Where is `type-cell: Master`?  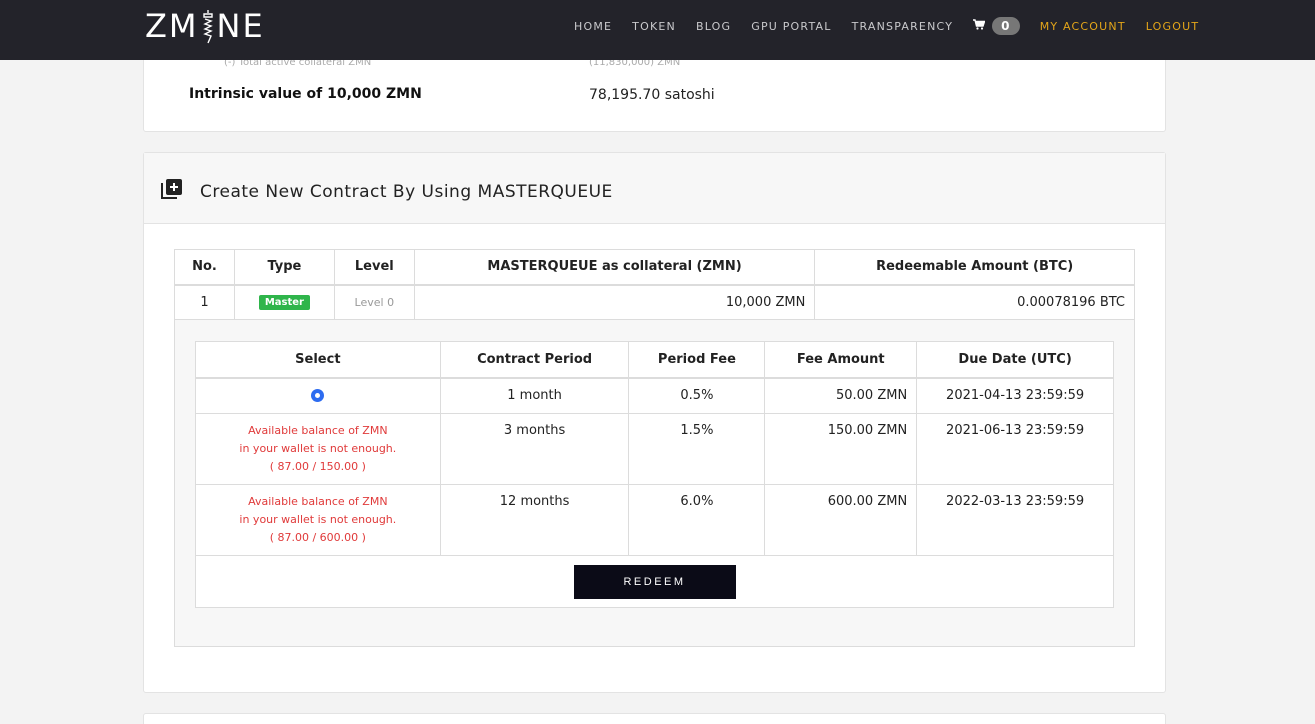
type-cell: Master is located at coordinates (284, 302).